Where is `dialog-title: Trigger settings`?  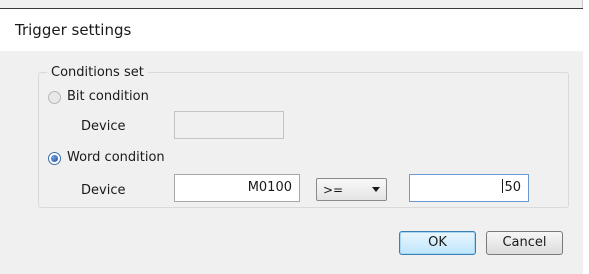 dialog-title: Trigger settings is located at coordinates (73, 30).